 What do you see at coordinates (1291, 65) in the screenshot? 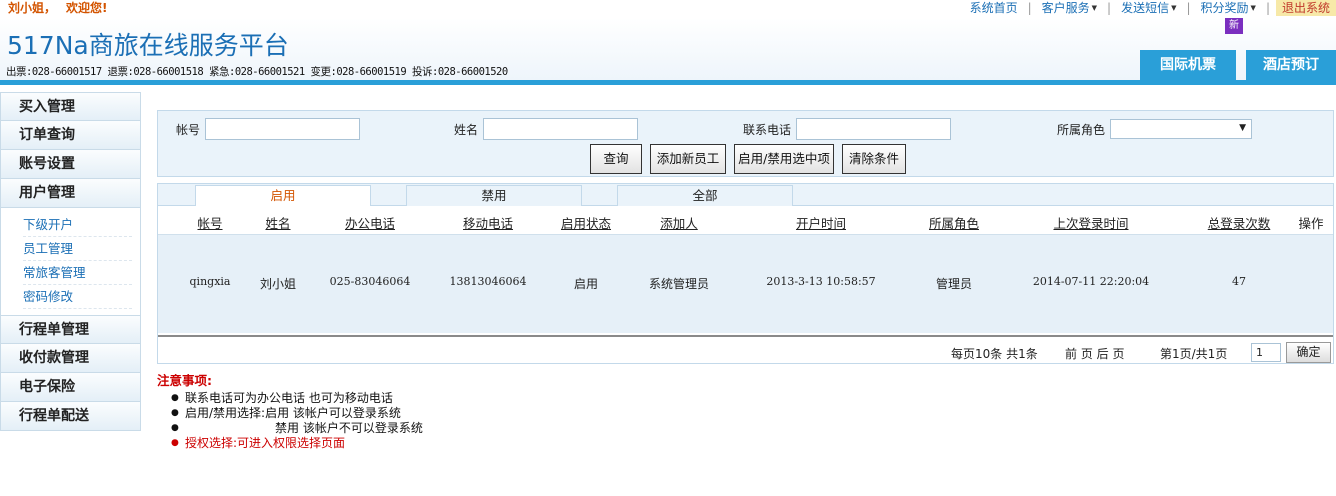
I see `tab-hotel-booking: 酒店预订` at bounding box center [1291, 65].